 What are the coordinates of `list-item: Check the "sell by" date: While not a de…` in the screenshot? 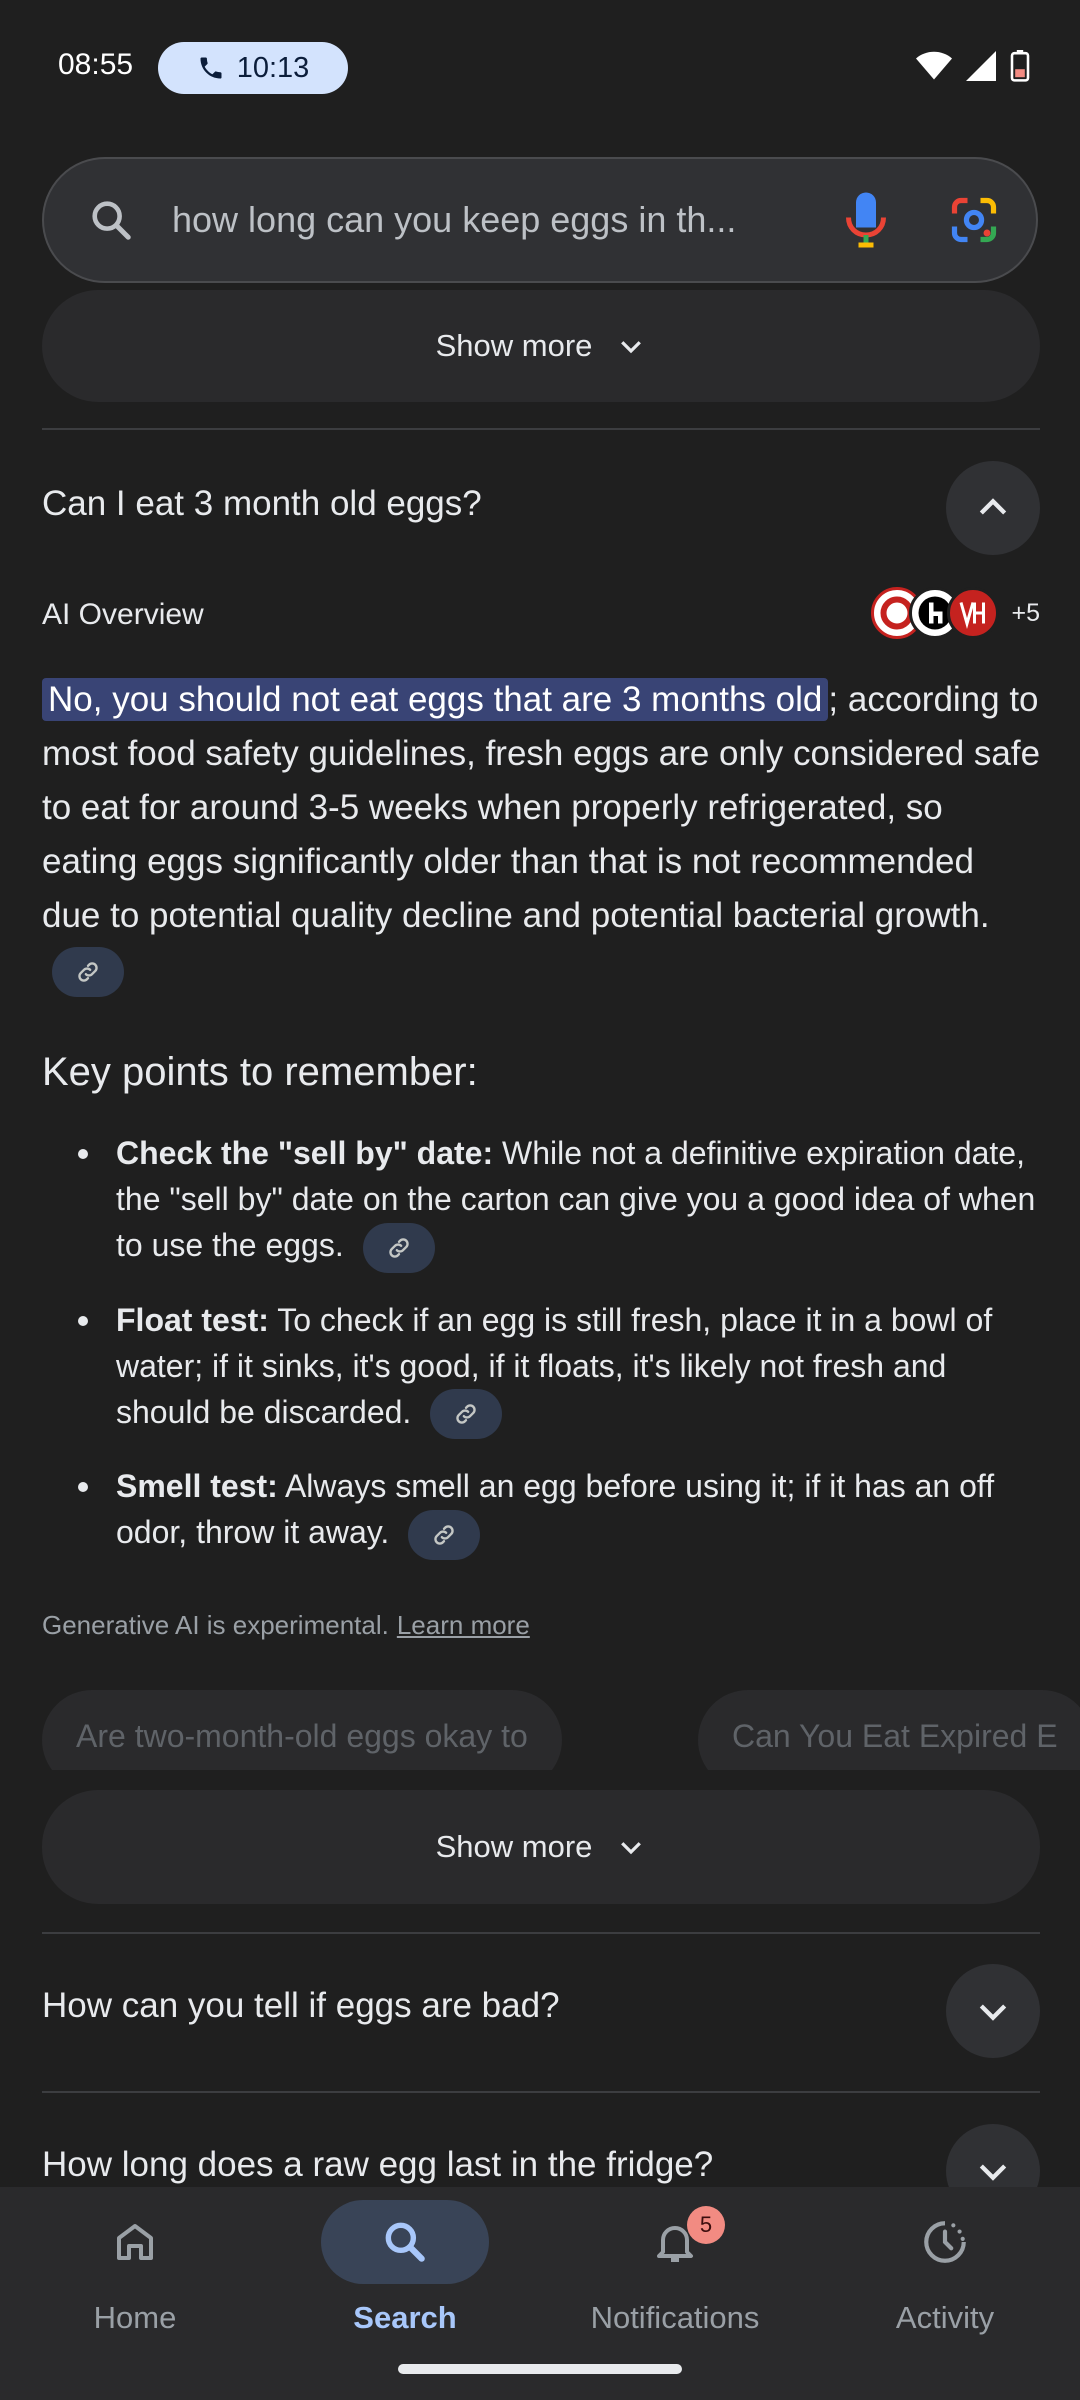 It's located at (542, 1201).